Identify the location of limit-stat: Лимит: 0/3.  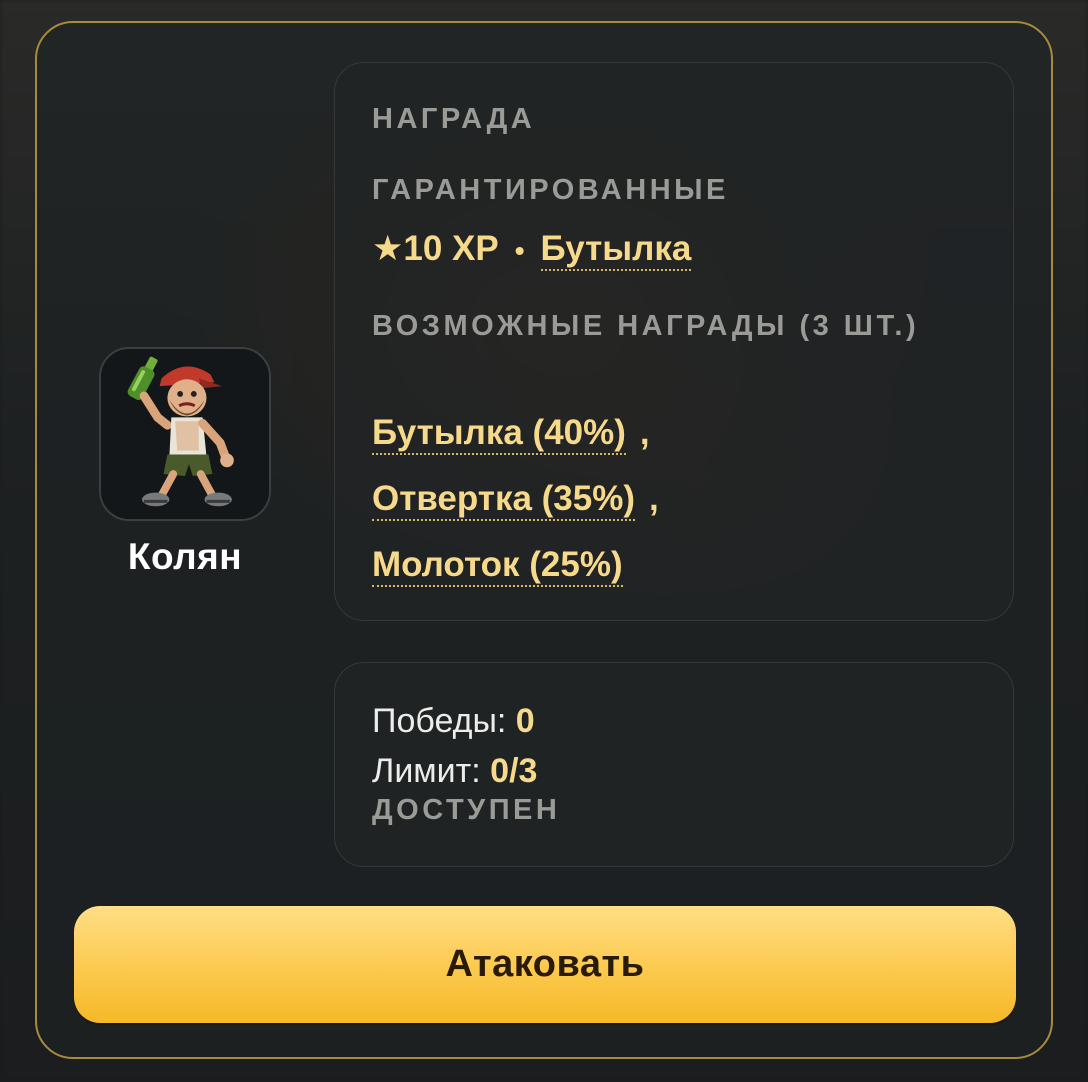
(454, 771).